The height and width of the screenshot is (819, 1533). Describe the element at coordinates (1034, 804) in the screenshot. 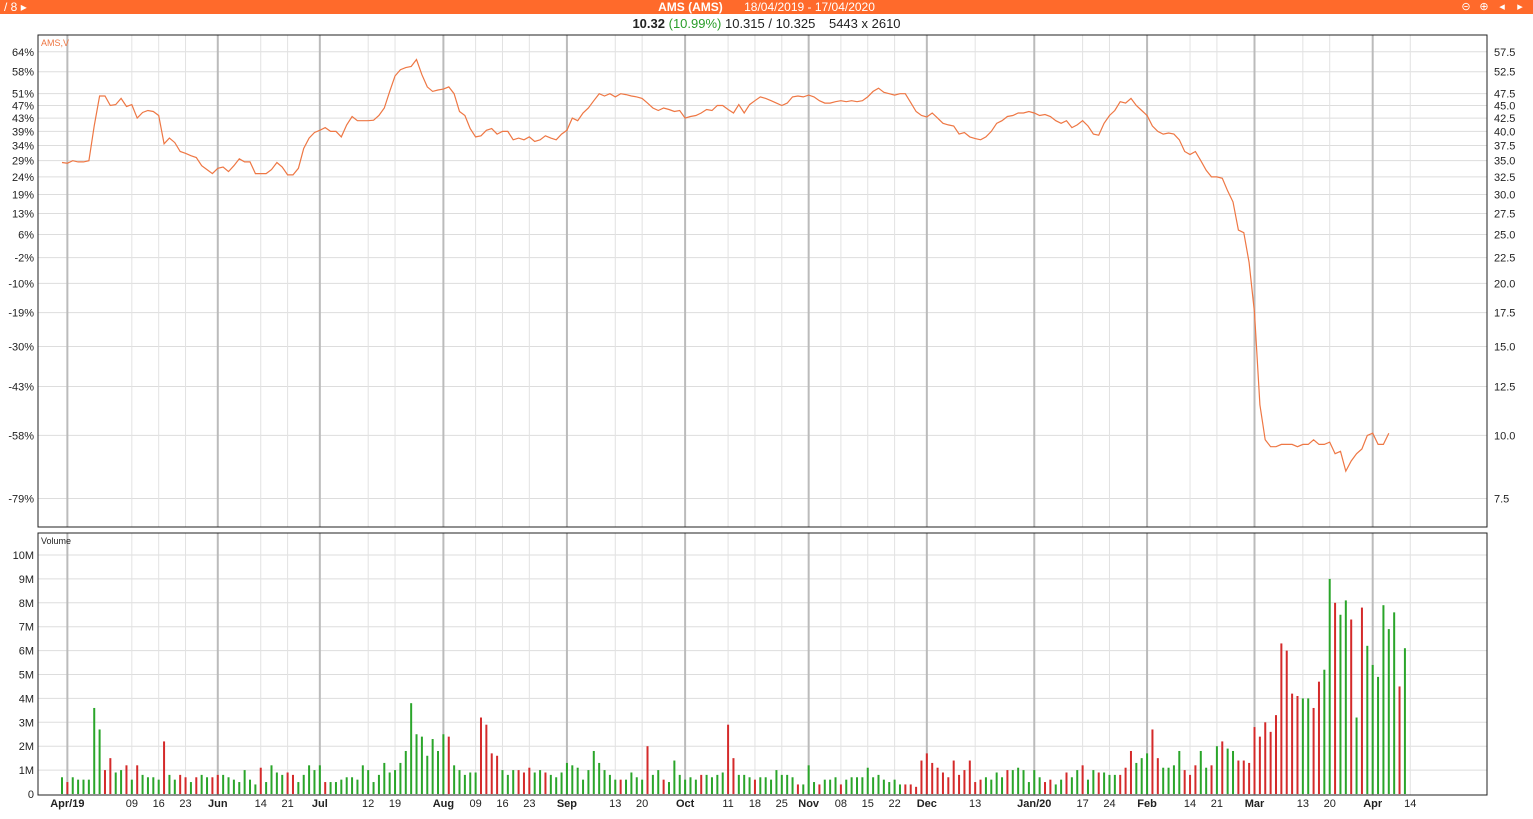

I see `x-tick-label: Jan/20` at that location.